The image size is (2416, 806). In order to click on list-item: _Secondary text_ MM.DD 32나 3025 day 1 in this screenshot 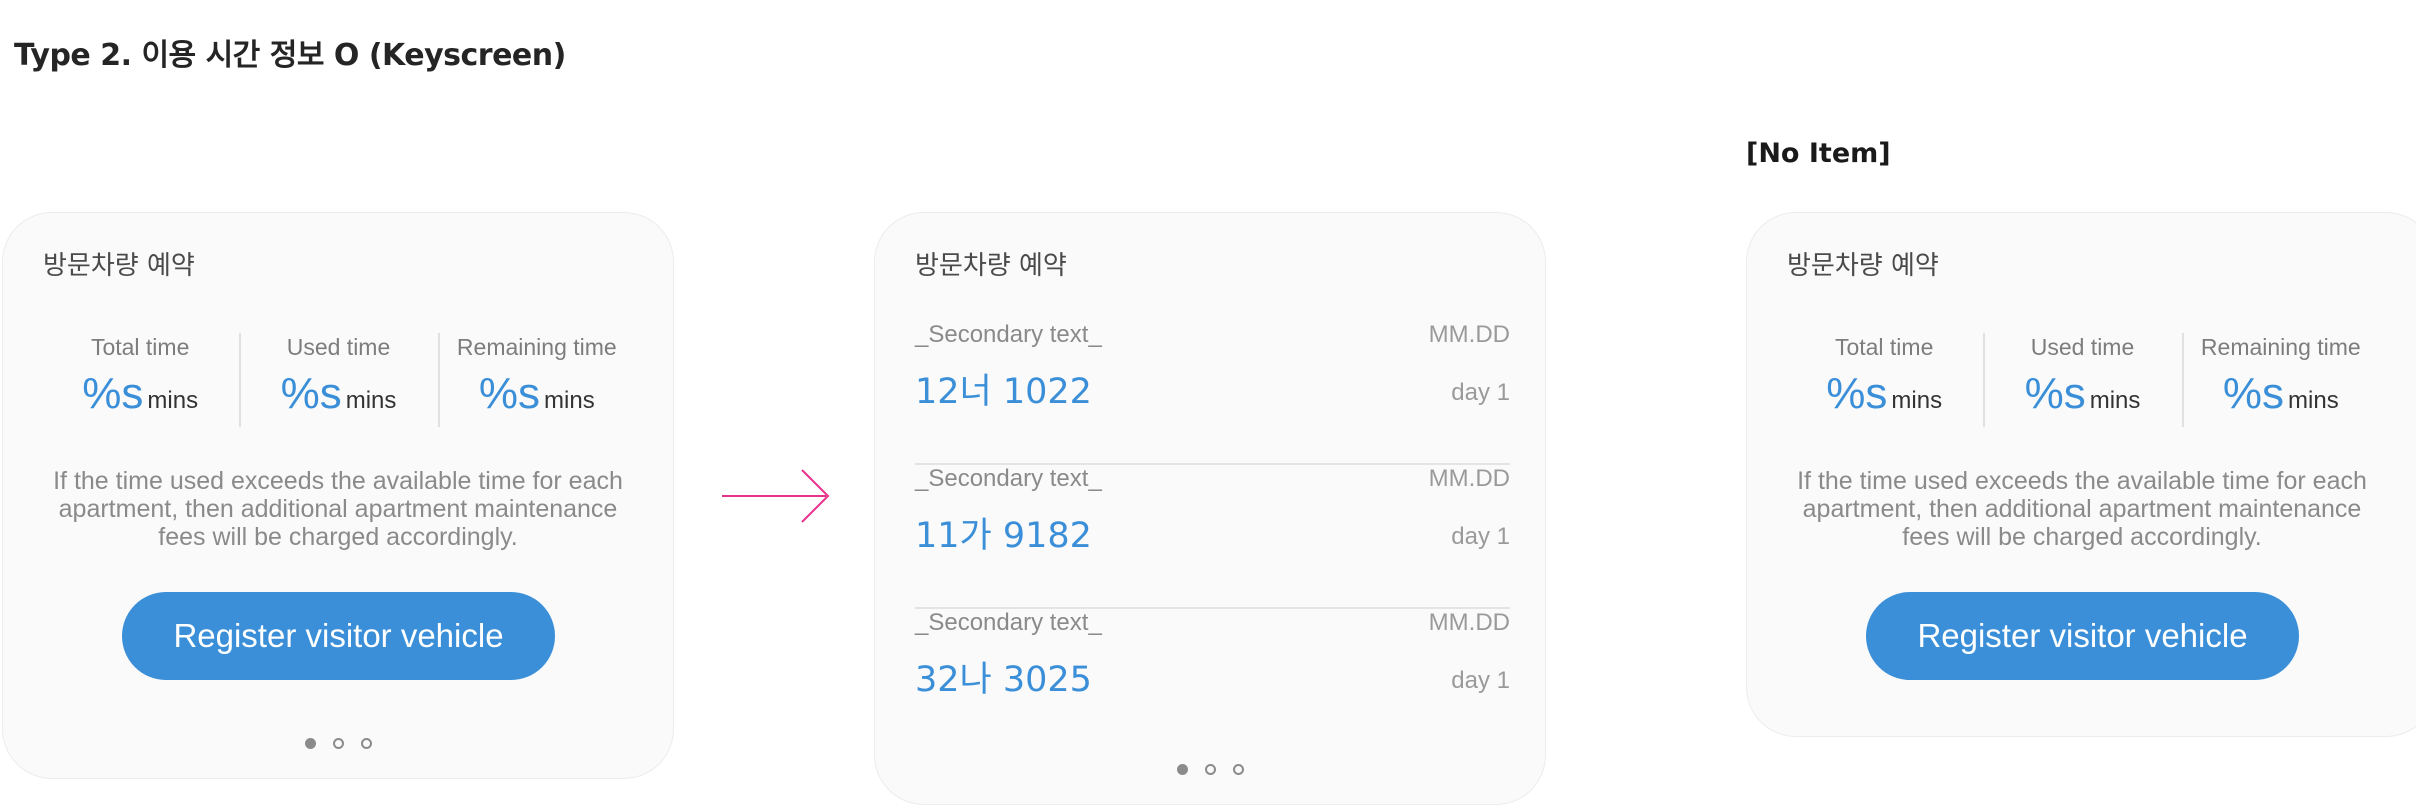, I will do `click(1212, 680)`.